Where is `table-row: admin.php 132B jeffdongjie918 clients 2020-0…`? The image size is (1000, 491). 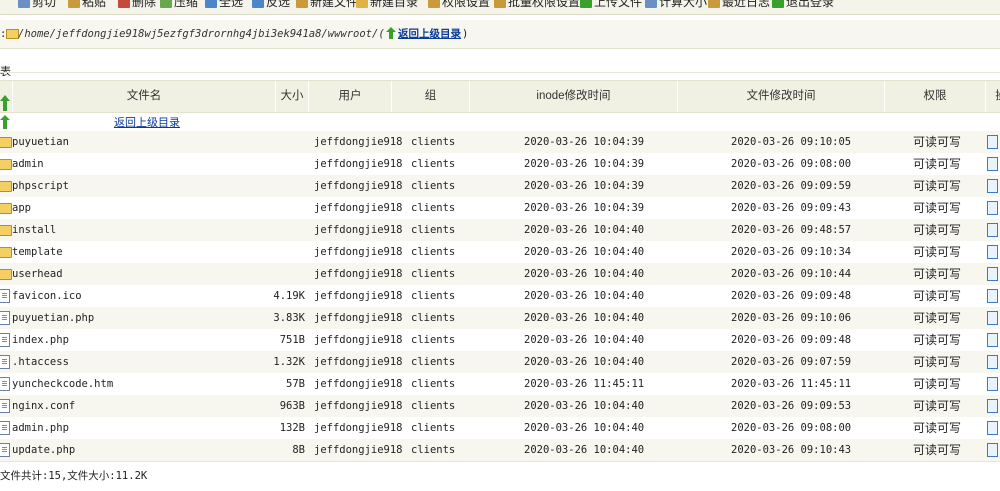 table-row: admin.php 132B jeffdongjie918 clients 2020-0… is located at coordinates (500, 428).